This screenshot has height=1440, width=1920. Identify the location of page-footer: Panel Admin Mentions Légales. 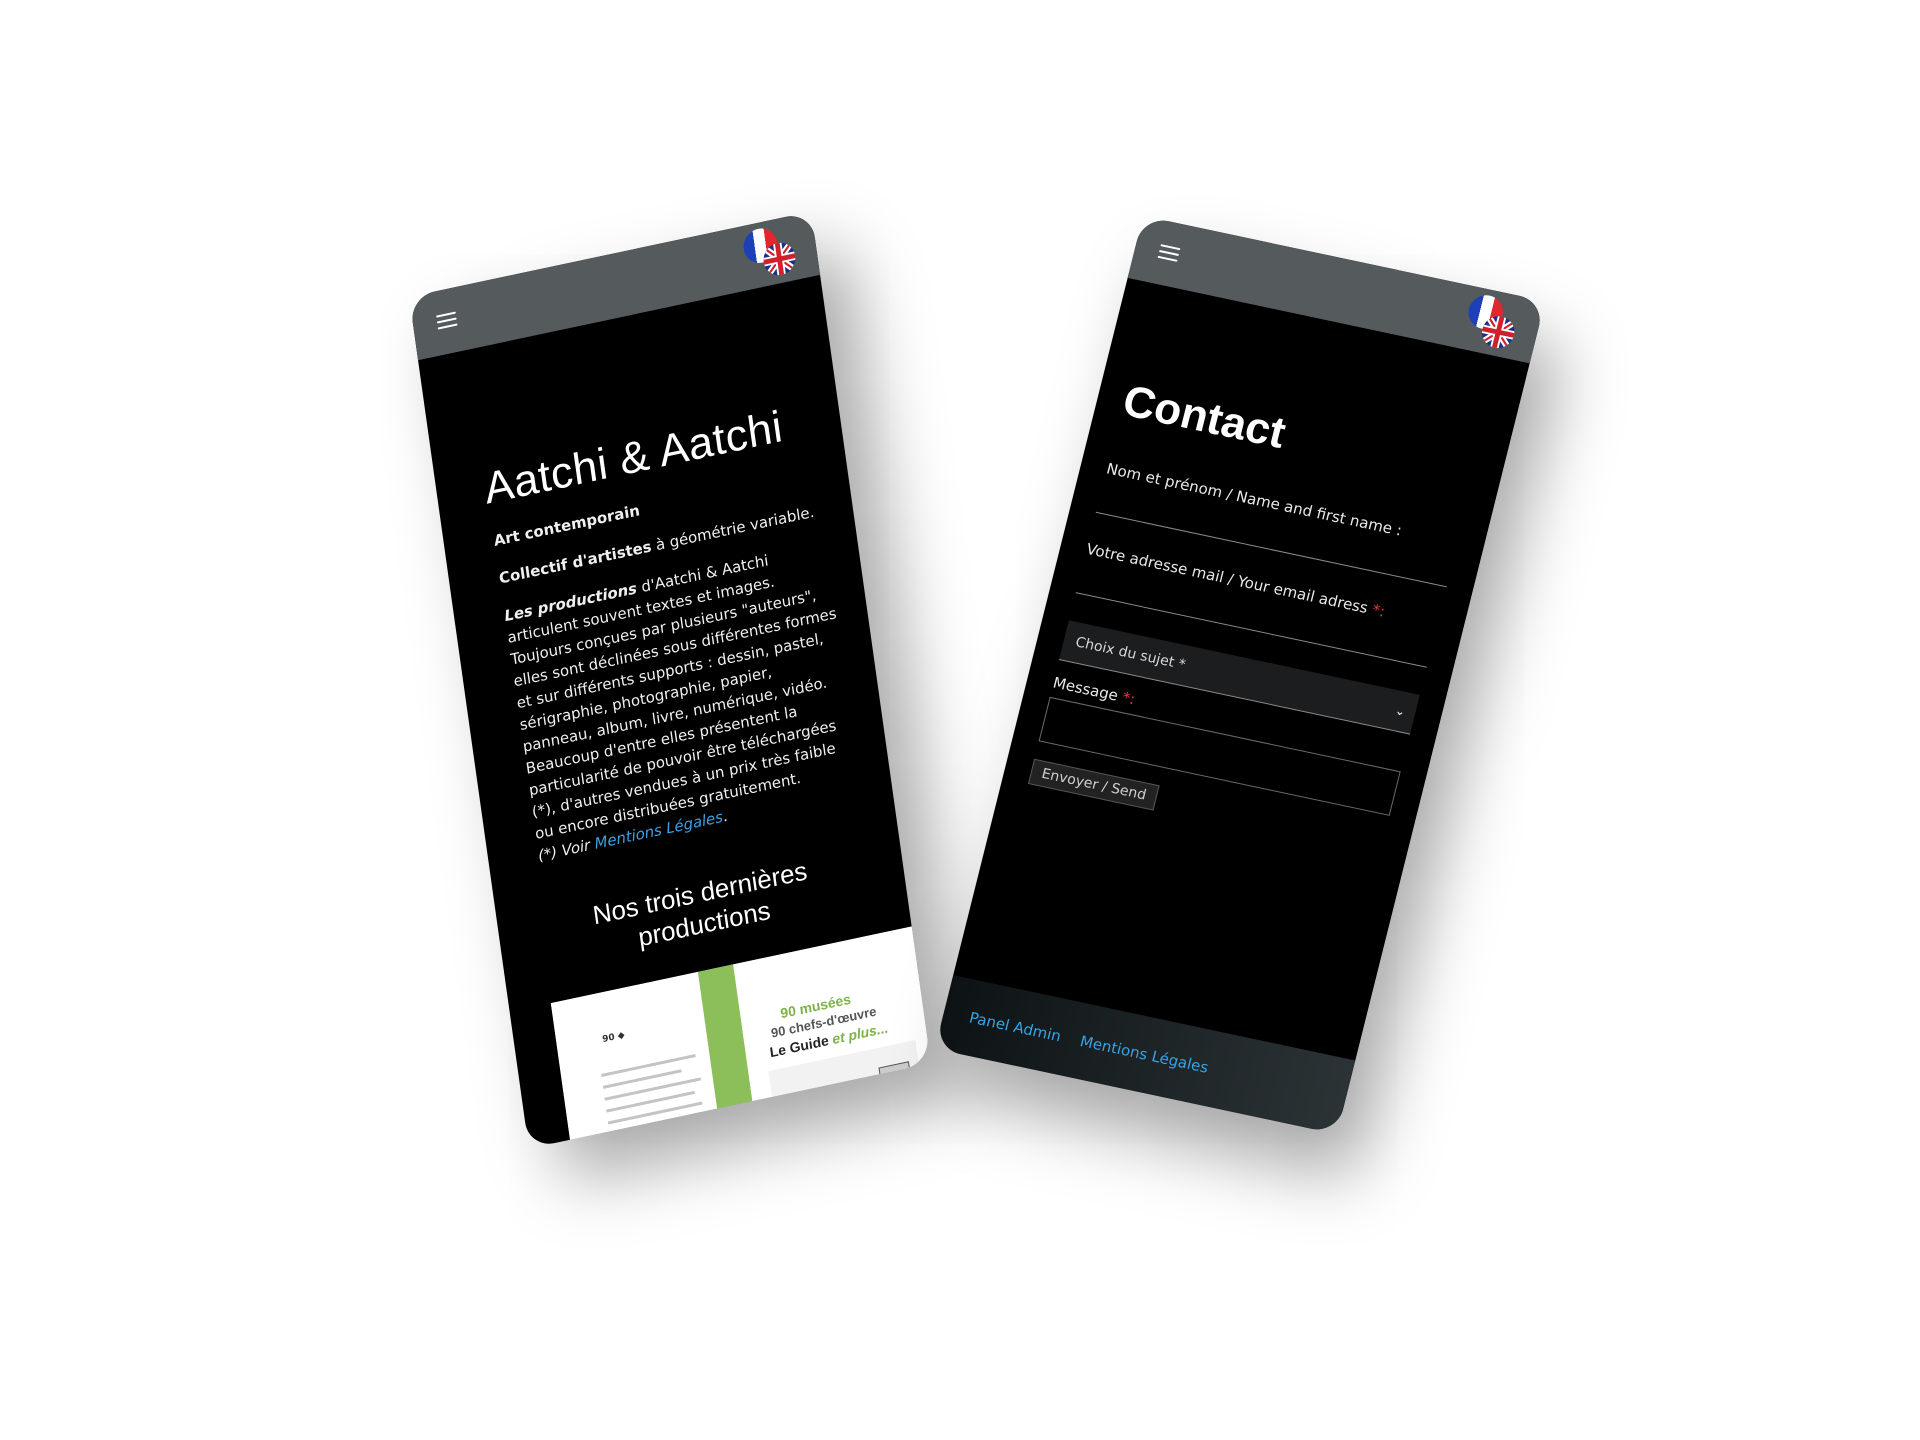
(1145, 1055).